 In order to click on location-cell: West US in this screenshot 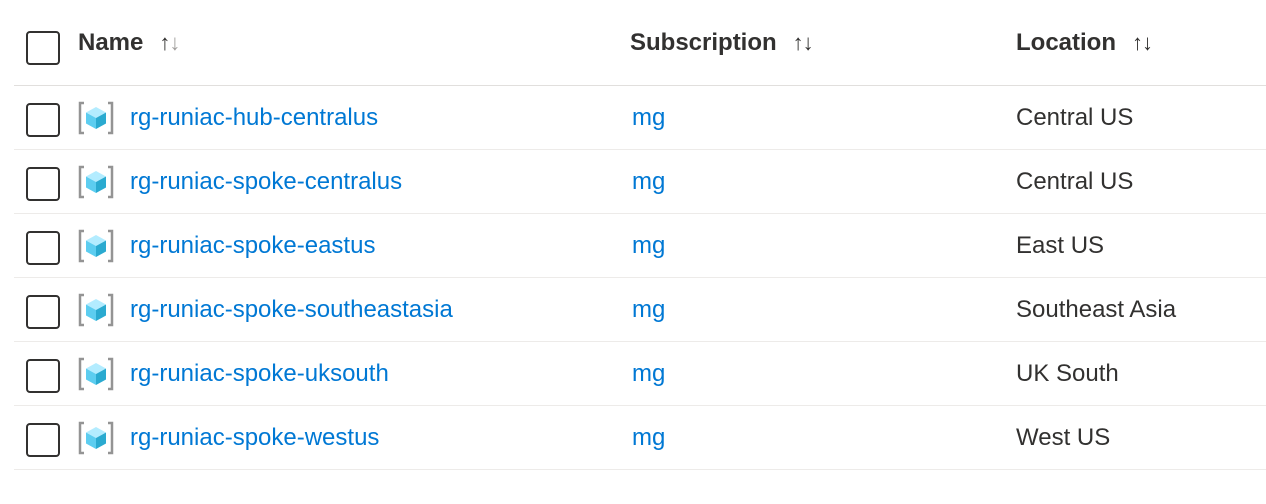, I will do `click(1063, 437)`.